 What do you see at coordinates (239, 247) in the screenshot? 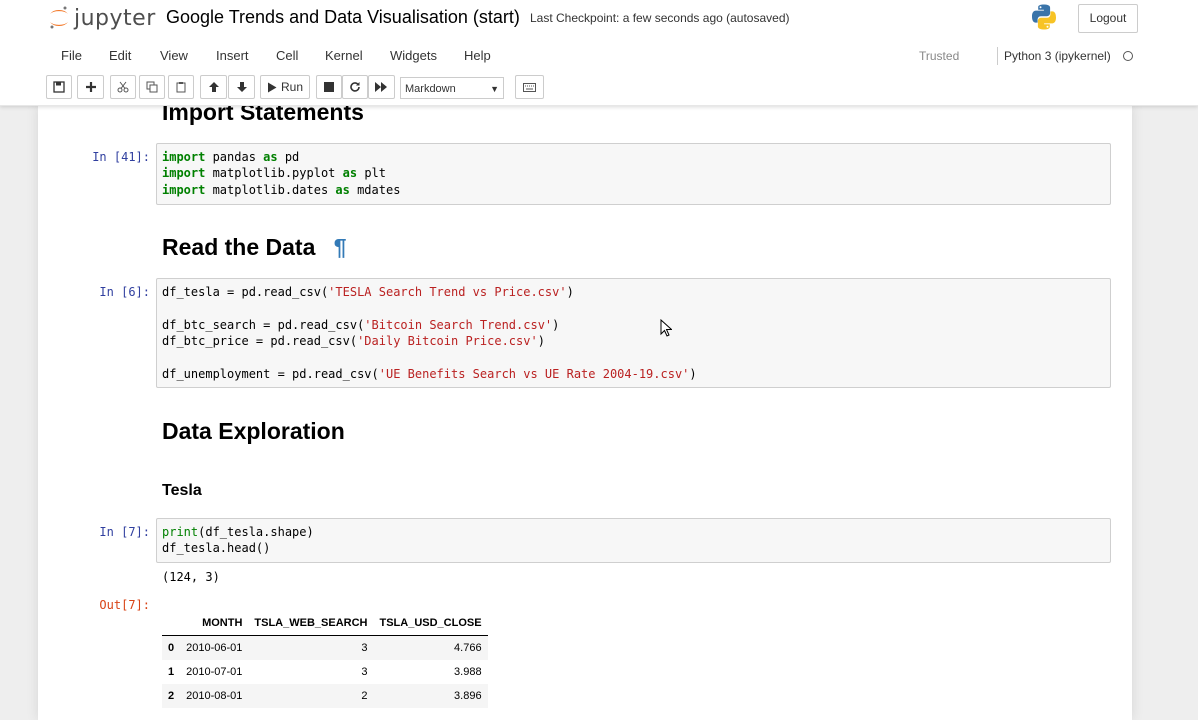
I see `heading-text: Read the Data` at bounding box center [239, 247].